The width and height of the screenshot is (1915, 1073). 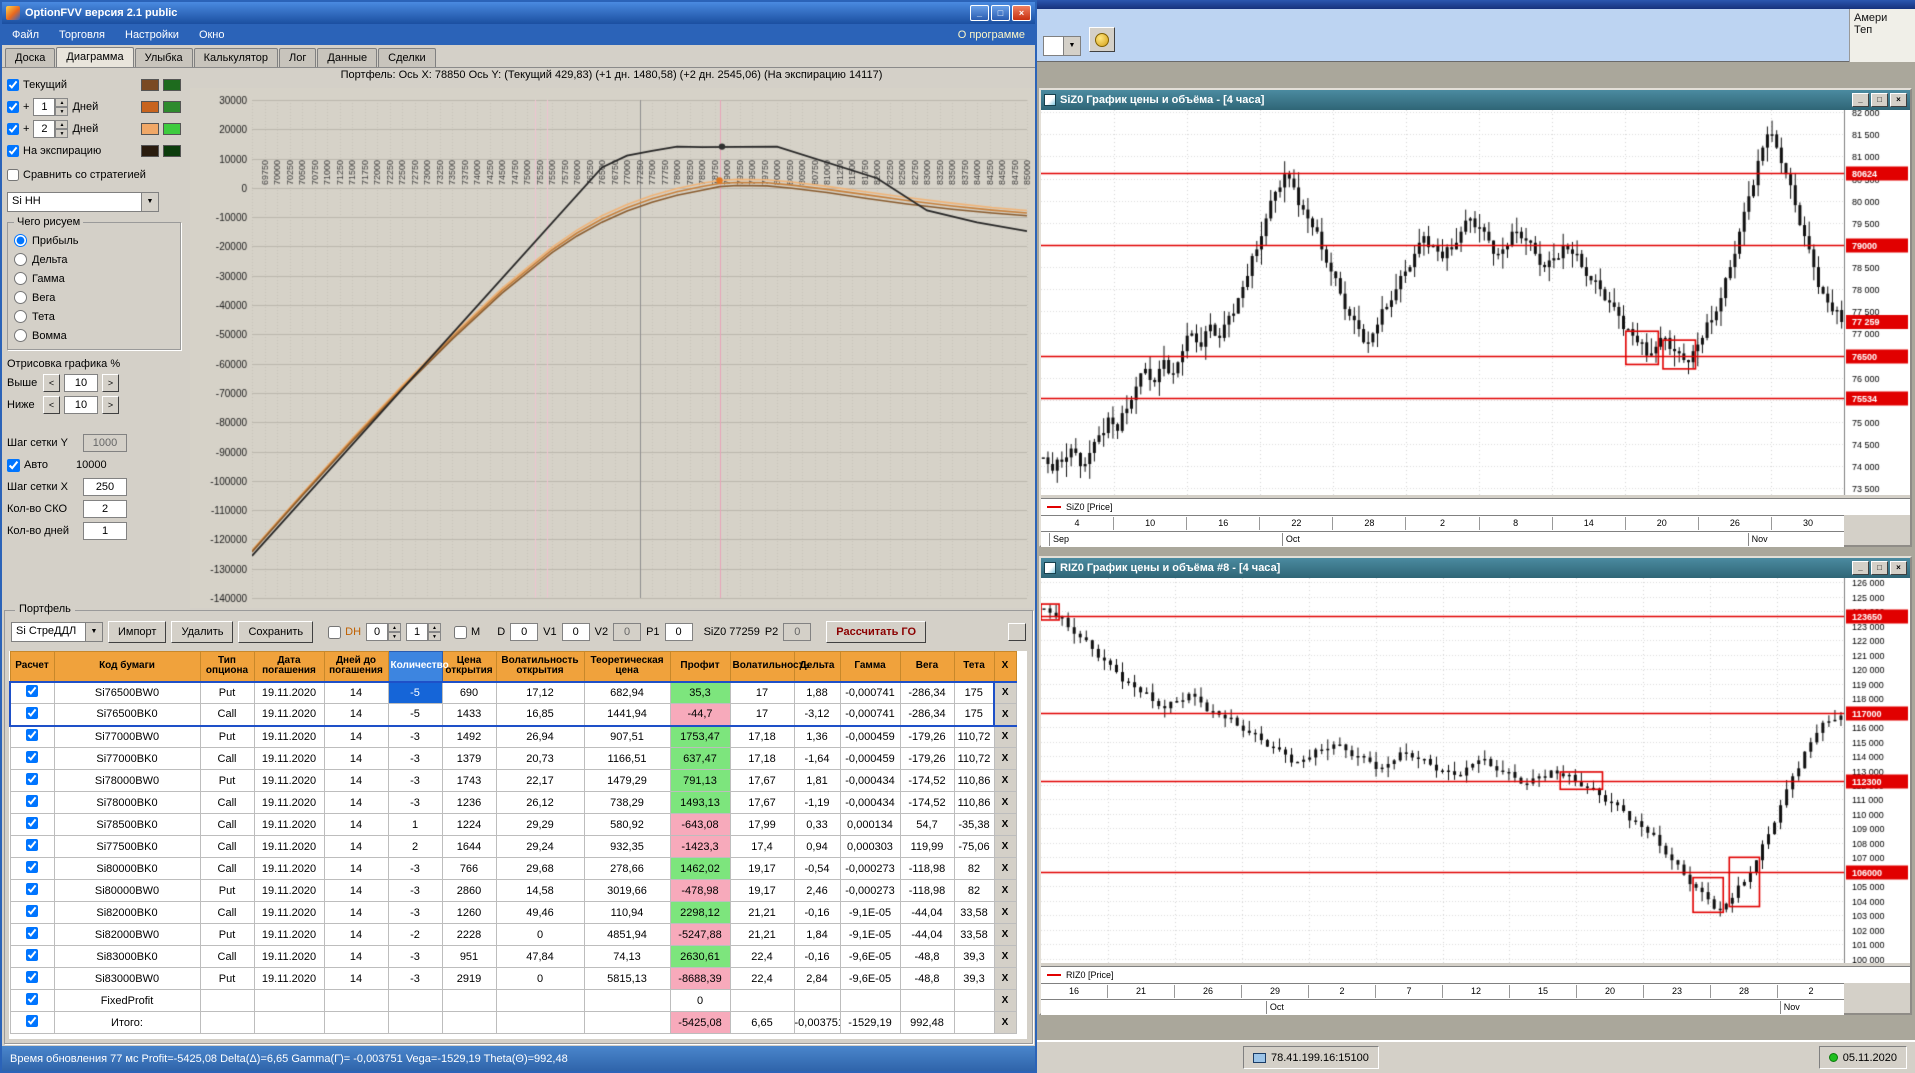 What do you see at coordinates (817, 666) in the screenshot?
I see `col-header-11: Дельта` at bounding box center [817, 666].